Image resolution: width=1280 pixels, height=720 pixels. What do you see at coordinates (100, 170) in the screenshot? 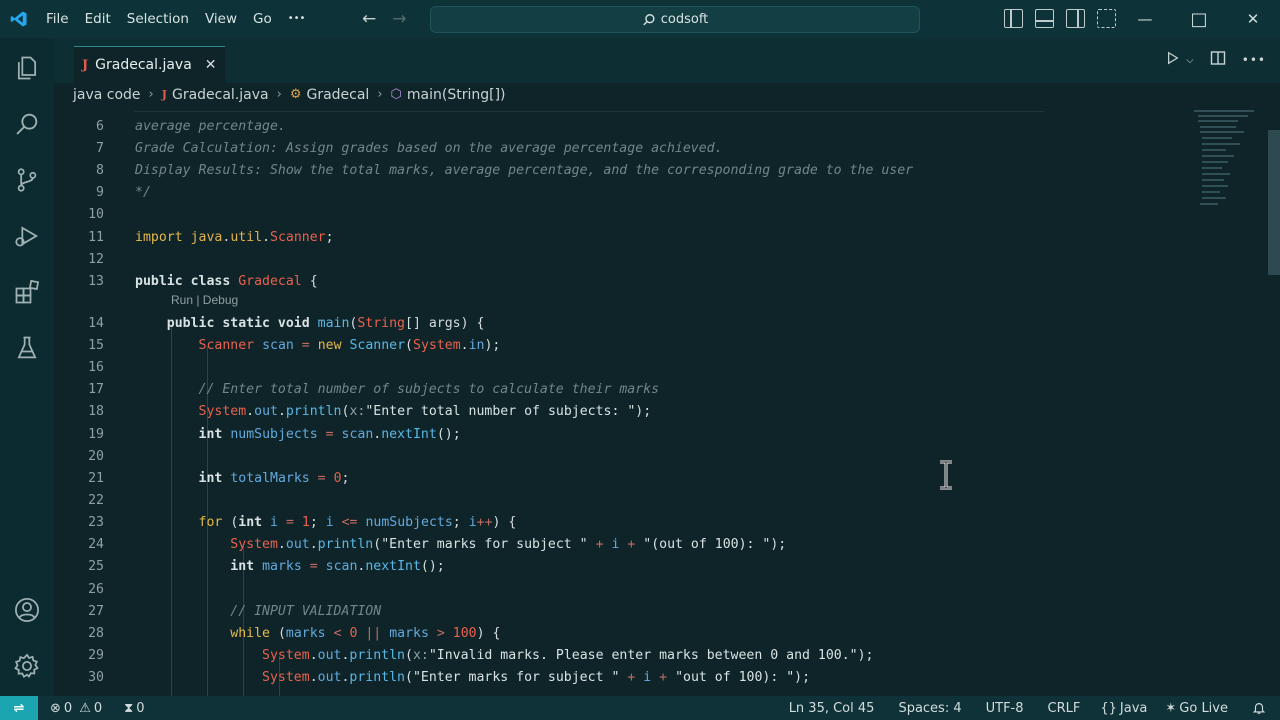
I see `line-number: 8` at bounding box center [100, 170].